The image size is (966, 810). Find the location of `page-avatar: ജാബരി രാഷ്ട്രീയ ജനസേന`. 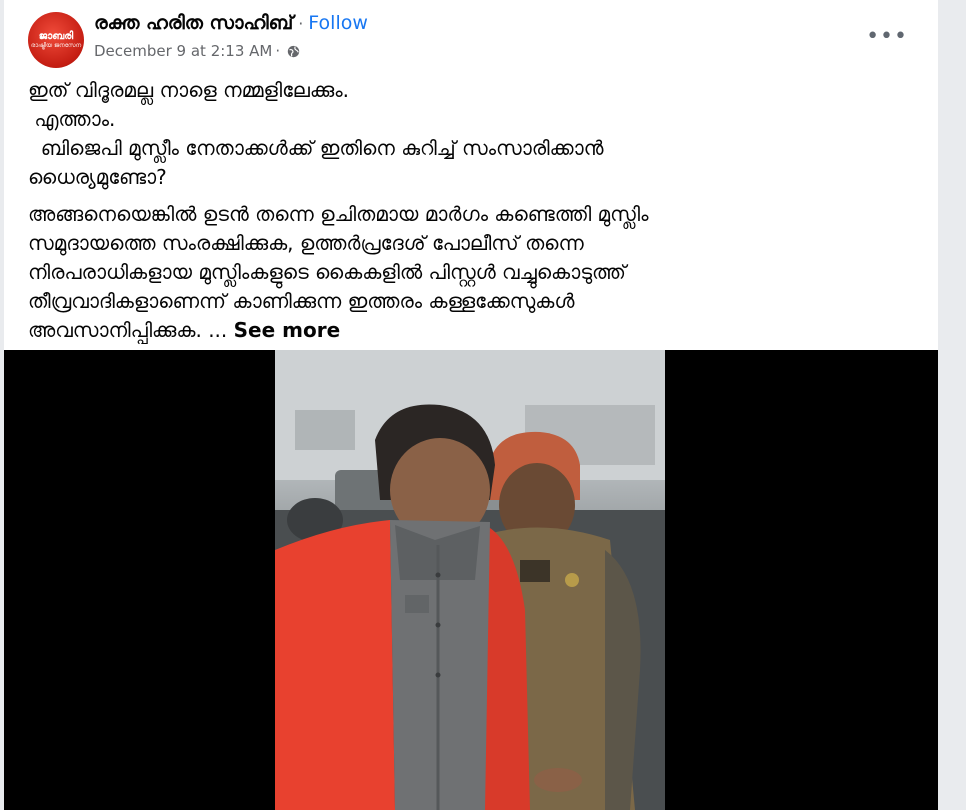

page-avatar: ജാബരി രാഷ്ട്രീയ ജനസേന is located at coordinates (56, 40).